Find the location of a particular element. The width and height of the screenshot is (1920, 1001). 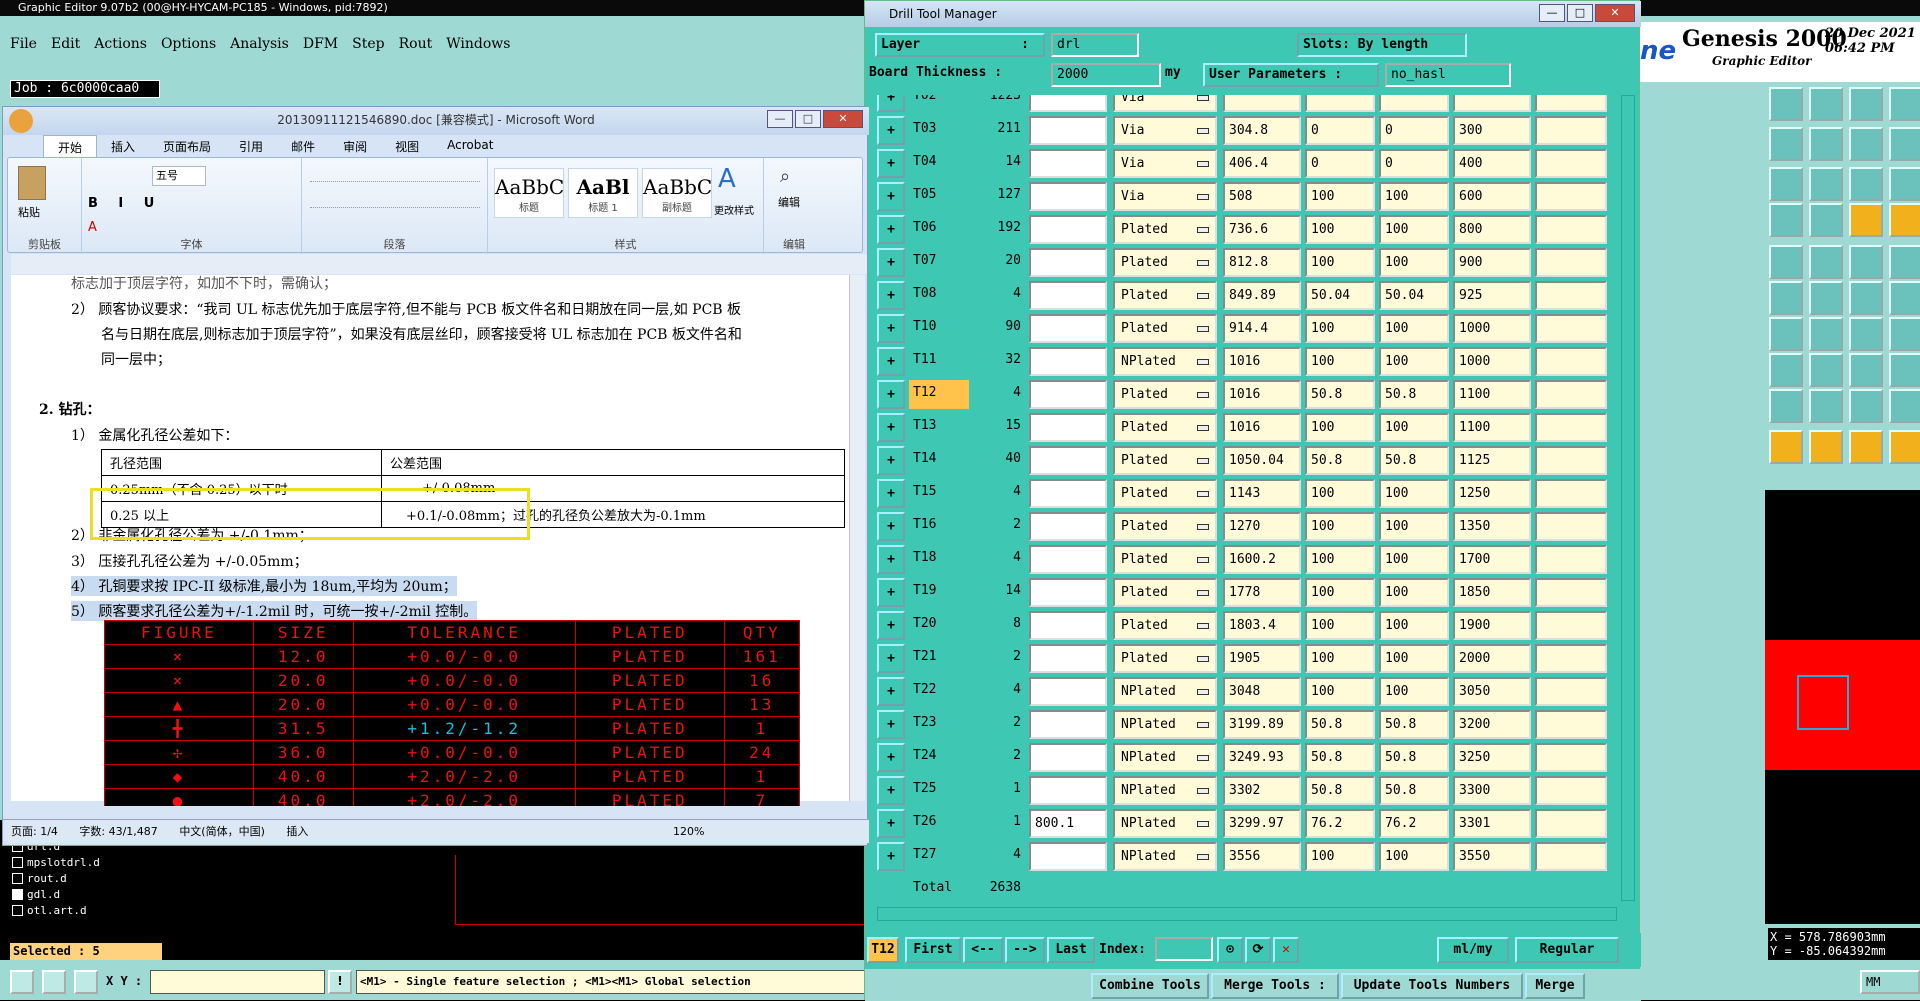

drill-field: 1250 is located at coordinates (1492, 493).